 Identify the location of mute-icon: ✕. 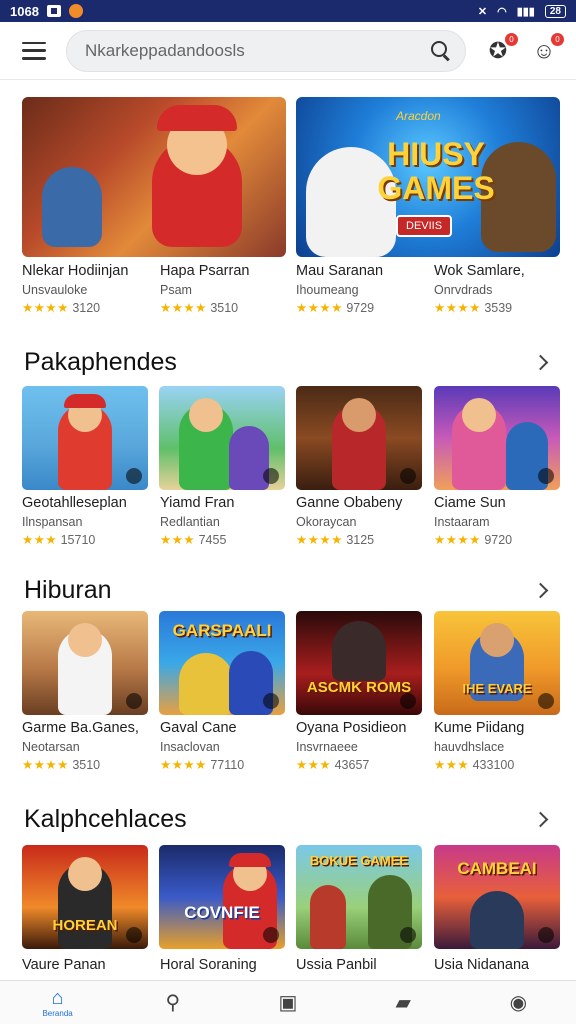
(482, 11).